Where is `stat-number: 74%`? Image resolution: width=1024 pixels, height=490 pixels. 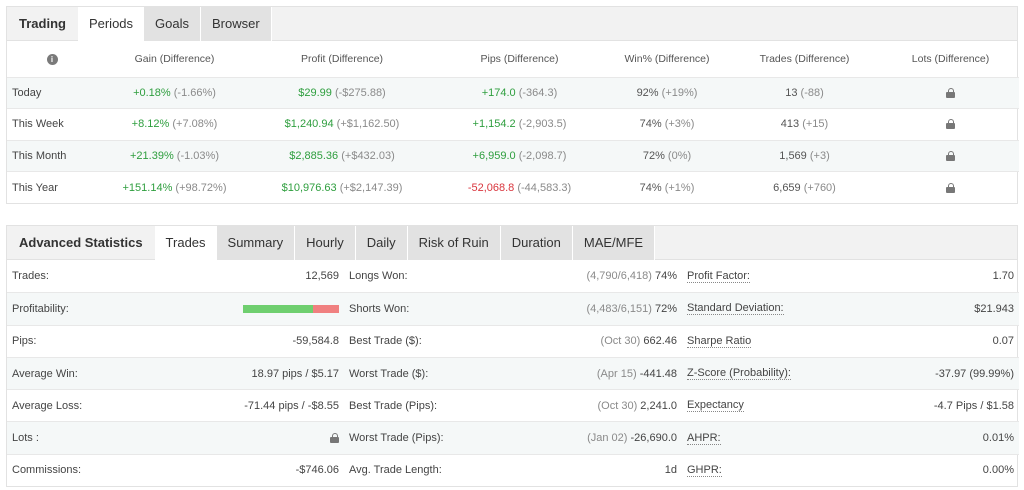 stat-number: 74% is located at coordinates (665, 276).